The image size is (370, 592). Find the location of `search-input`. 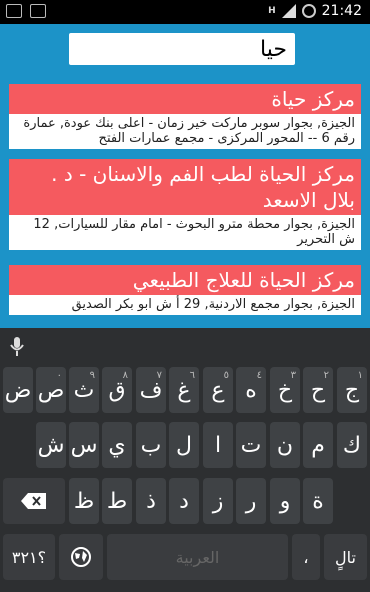

search-input is located at coordinates (182, 49).